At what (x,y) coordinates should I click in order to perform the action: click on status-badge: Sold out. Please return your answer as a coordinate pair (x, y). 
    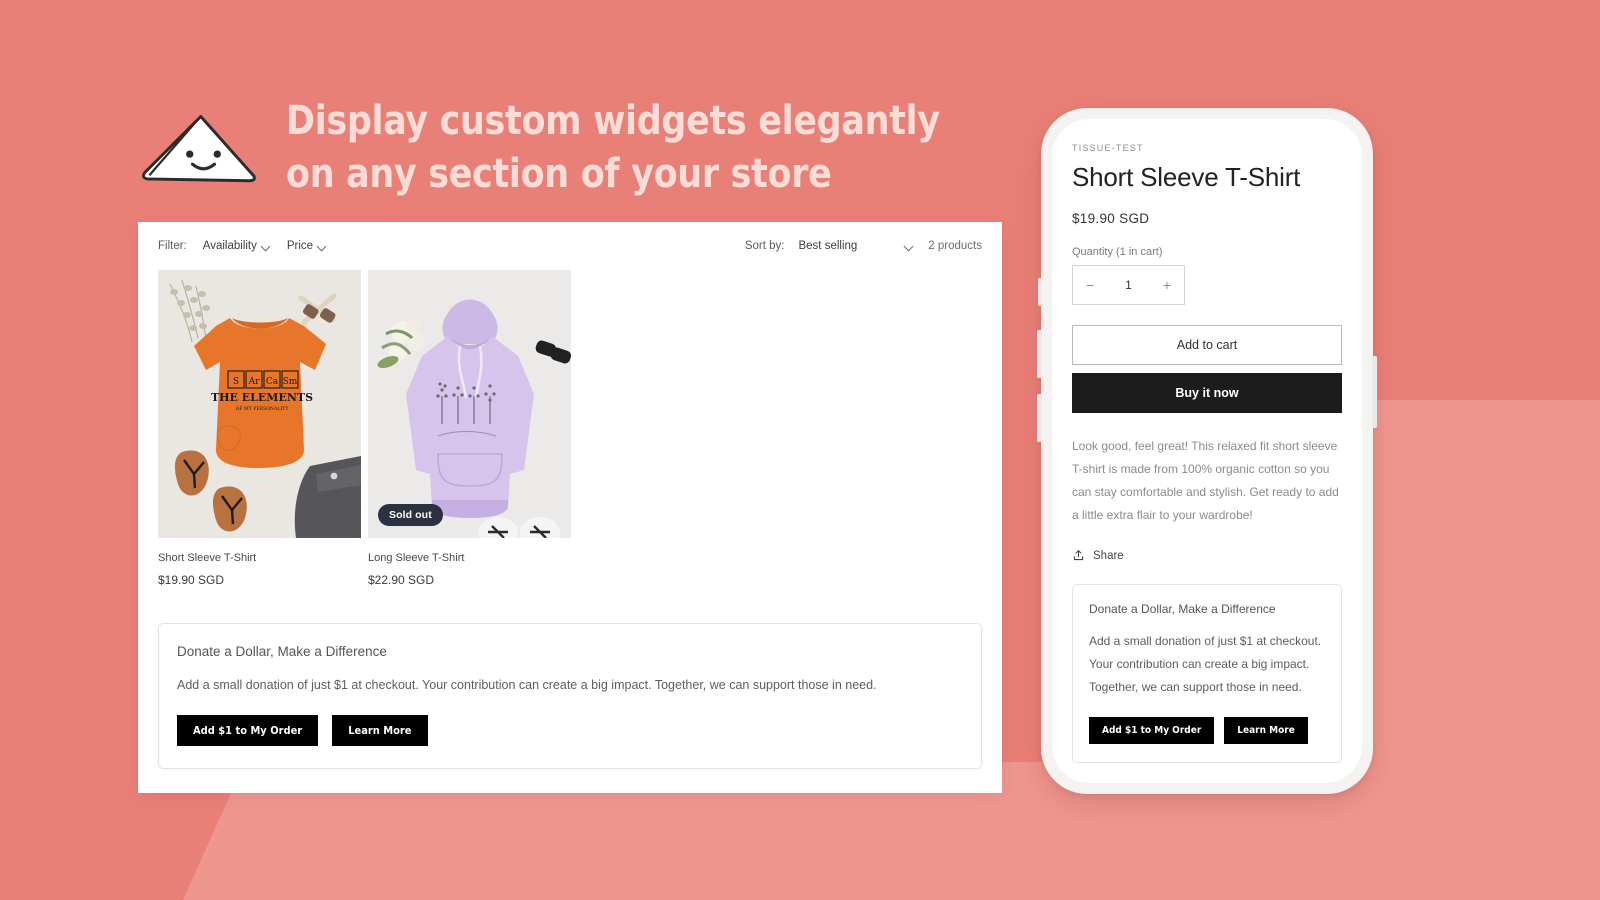
    Looking at the image, I should click on (410, 515).